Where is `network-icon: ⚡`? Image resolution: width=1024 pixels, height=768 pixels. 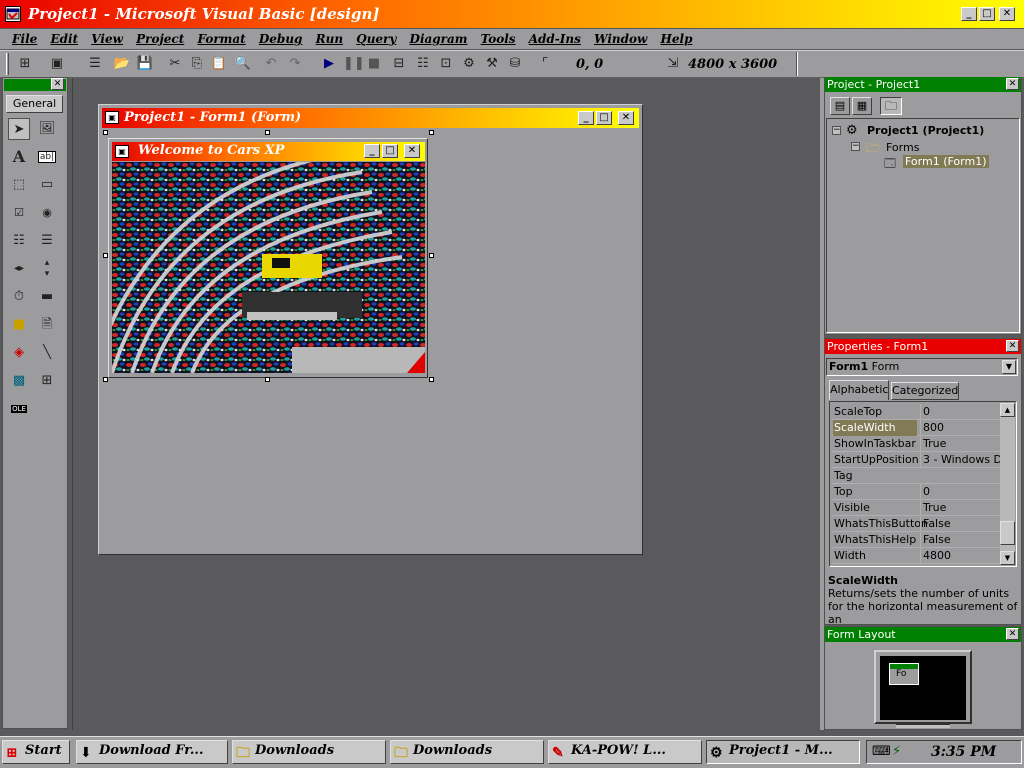
network-icon: ⚡ is located at coordinates (896, 751).